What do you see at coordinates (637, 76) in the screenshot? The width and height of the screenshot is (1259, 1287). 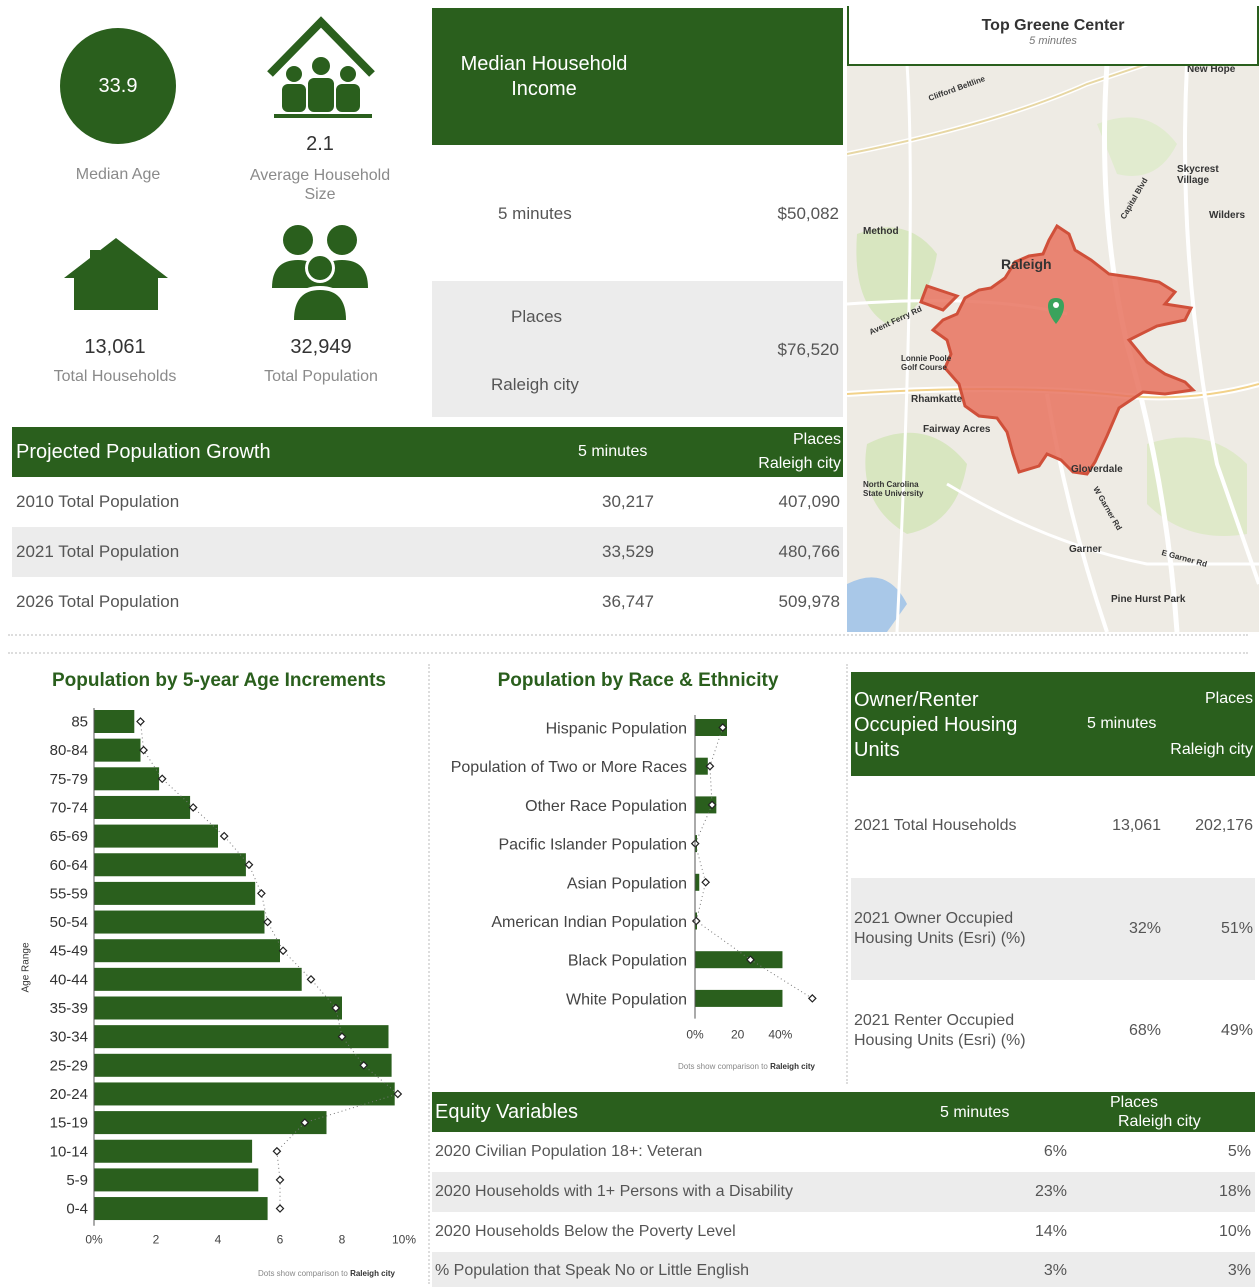 I see `income-header: Median Household Income` at bounding box center [637, 76].